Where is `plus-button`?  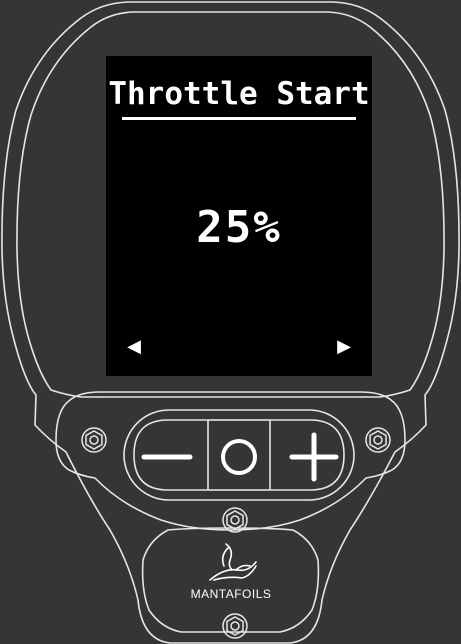 plus-button is located at coordinates (310, 455).